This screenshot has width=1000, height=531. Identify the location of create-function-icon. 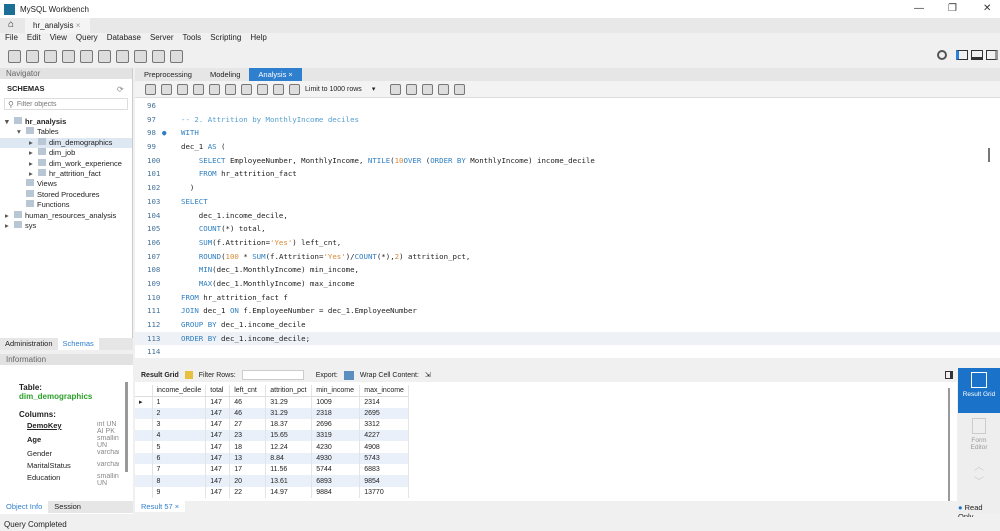
(140, 56).